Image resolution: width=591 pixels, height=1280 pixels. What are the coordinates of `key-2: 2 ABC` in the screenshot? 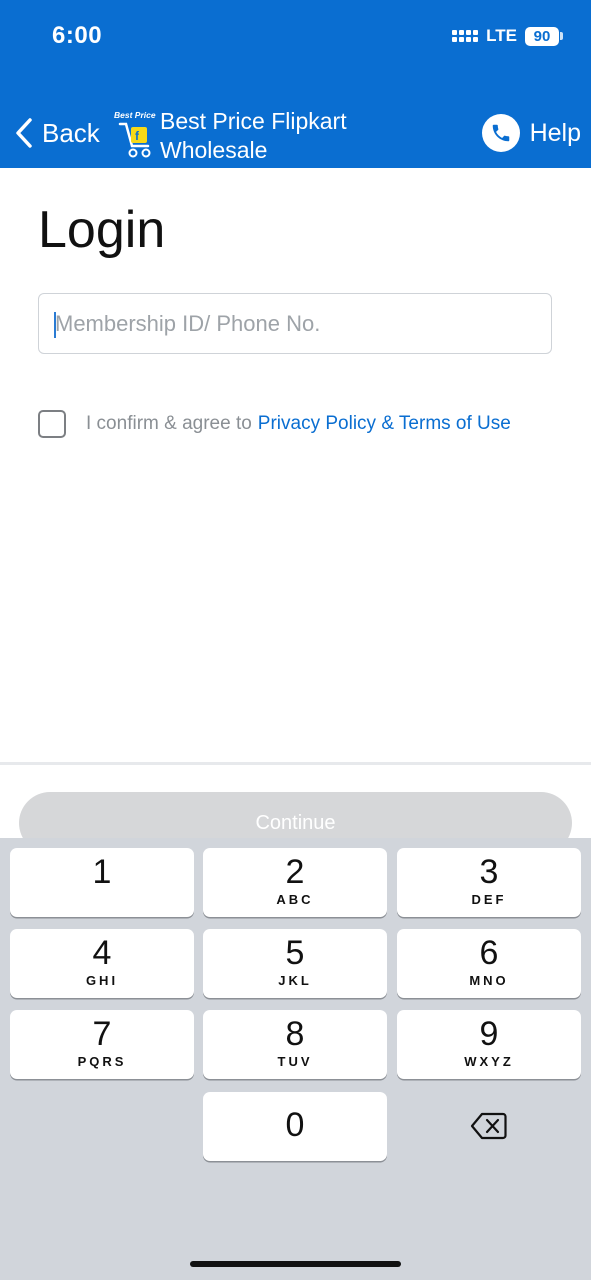 It's located at (295, 882).